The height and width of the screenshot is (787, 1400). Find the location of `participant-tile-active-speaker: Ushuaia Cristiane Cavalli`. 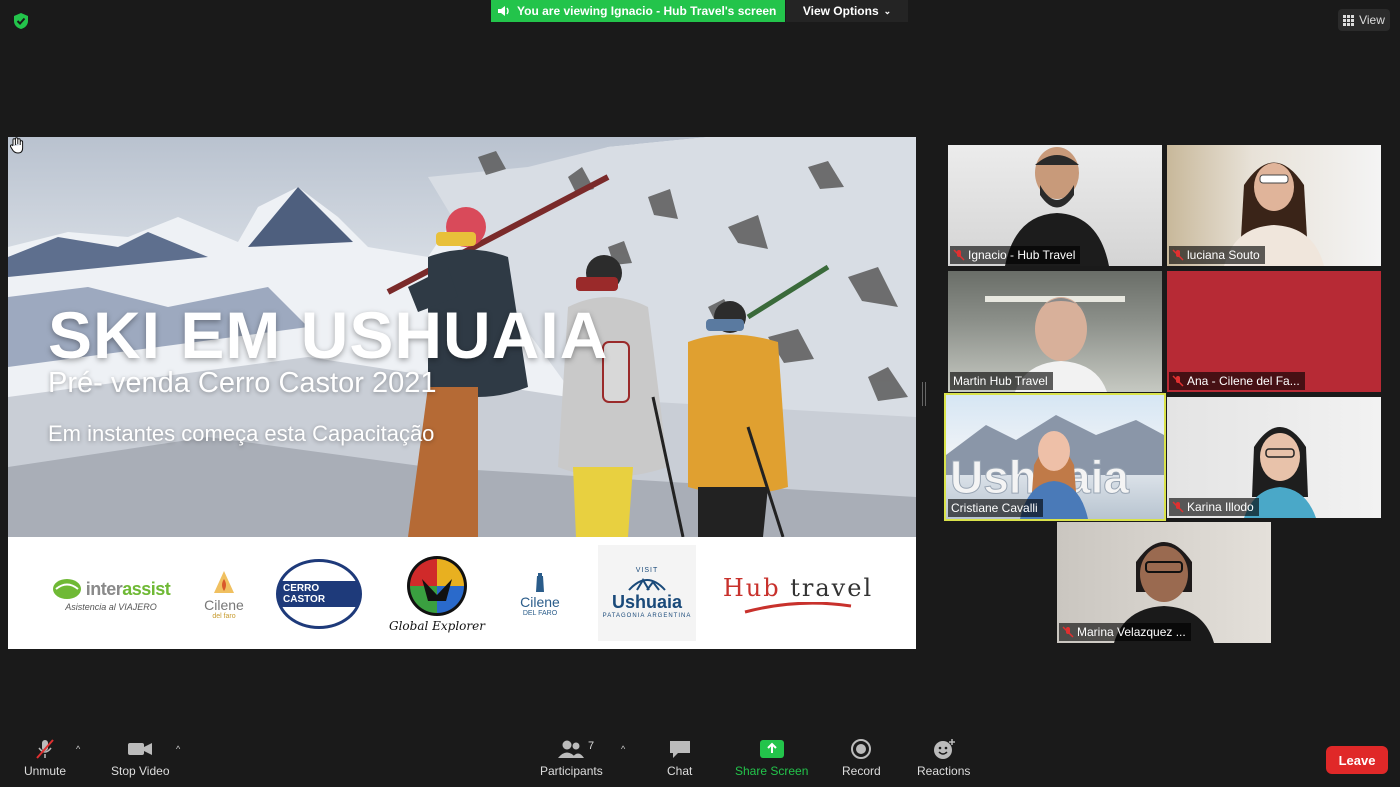

participant-tile-active-speaker: Ushuaia Cristiane Cavalli is located at coordinates (1055, 457).